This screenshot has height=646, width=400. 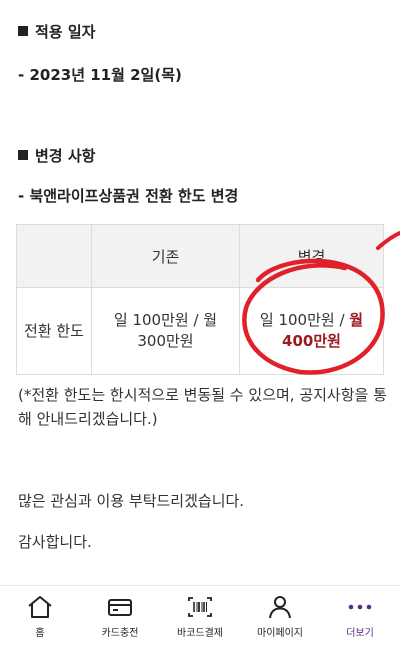 What do you see at coordinates (131, 501) in the screenshot?
I see `closing-request: 많은 관심과 이용 부탁드리겠습니다.` at bounding box center [131, 501].